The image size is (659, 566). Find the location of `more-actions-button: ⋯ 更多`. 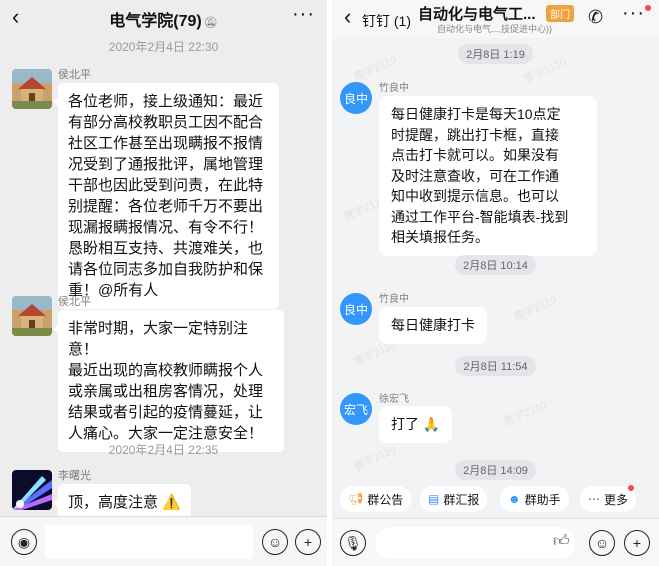

more-actions-button: ⋯ 更多 is located at coordinates (608, 498).